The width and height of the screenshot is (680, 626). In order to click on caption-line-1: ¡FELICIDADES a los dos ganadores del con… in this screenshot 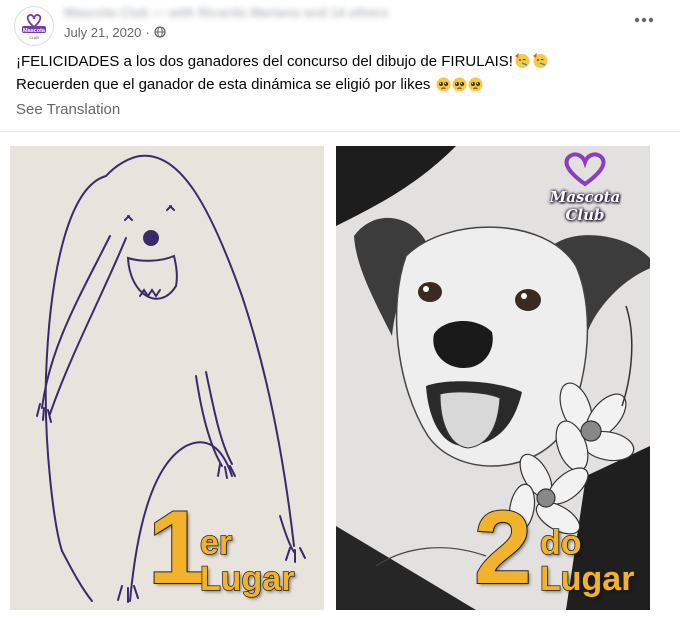, I will do `click(336, 63)`.